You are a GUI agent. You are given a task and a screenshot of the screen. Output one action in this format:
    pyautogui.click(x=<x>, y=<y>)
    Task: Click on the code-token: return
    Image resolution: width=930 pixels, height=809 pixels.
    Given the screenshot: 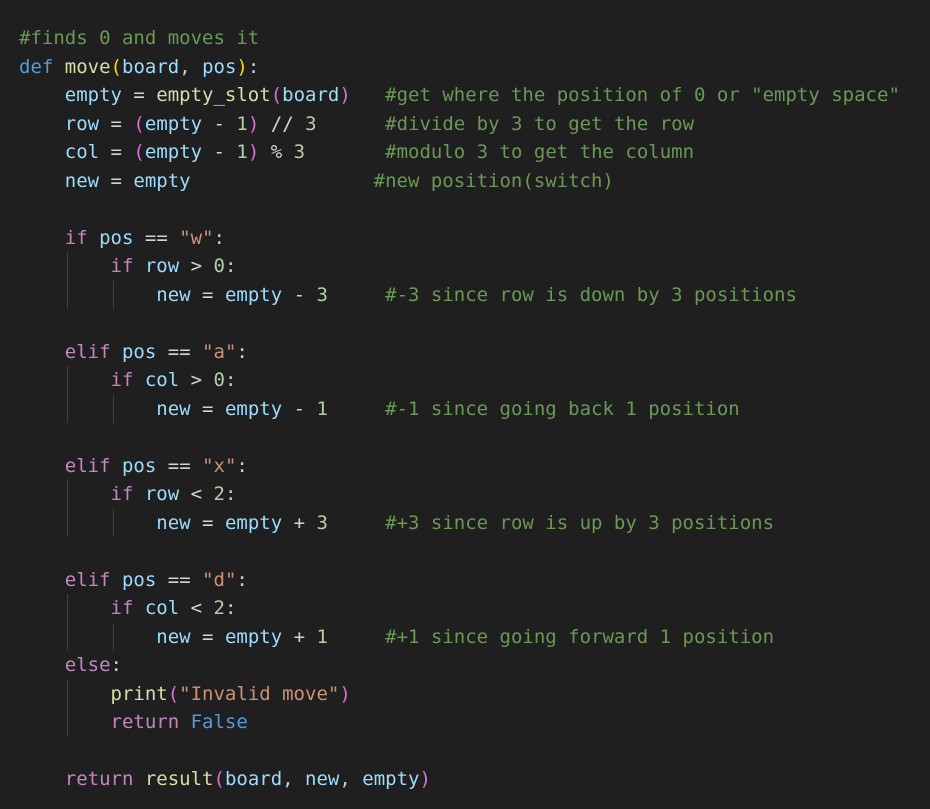 What is the action you would take?
    pyautogui.click(x=99, y=779)
    